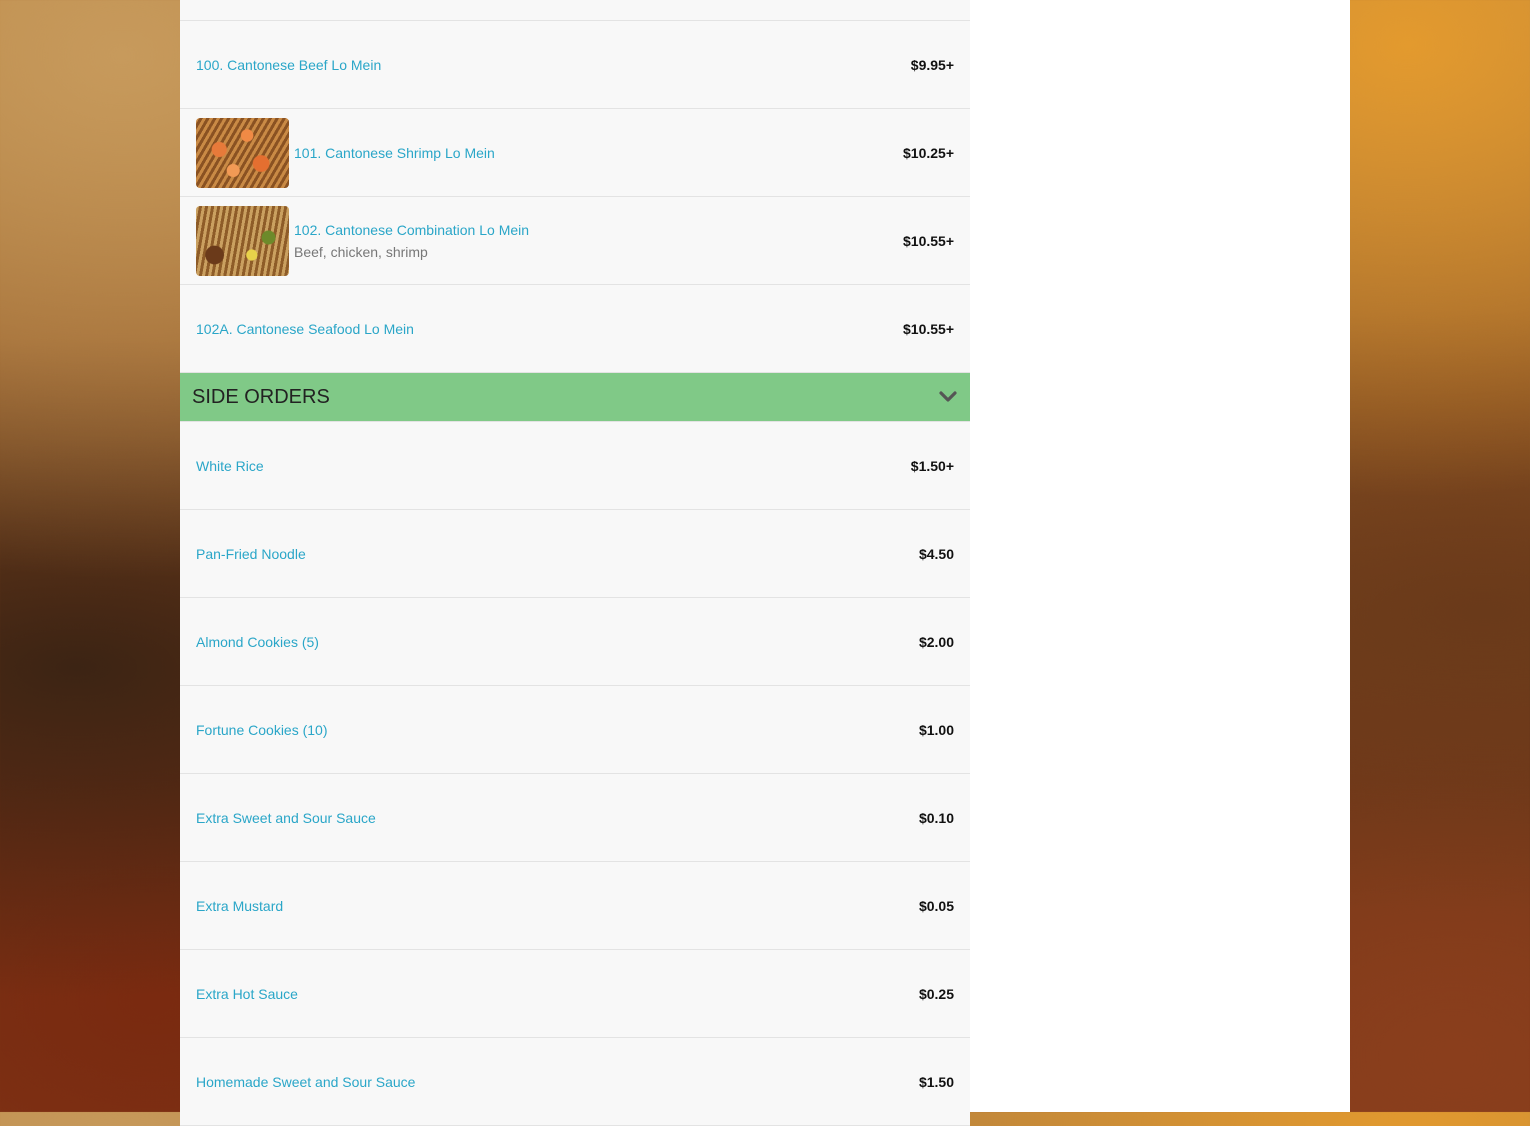 The image size is (1530, 1126). Describe the element at coordinates (361, 251) in the screenshot. I see `item-description: Beef, chicken, shrimp` at that location.